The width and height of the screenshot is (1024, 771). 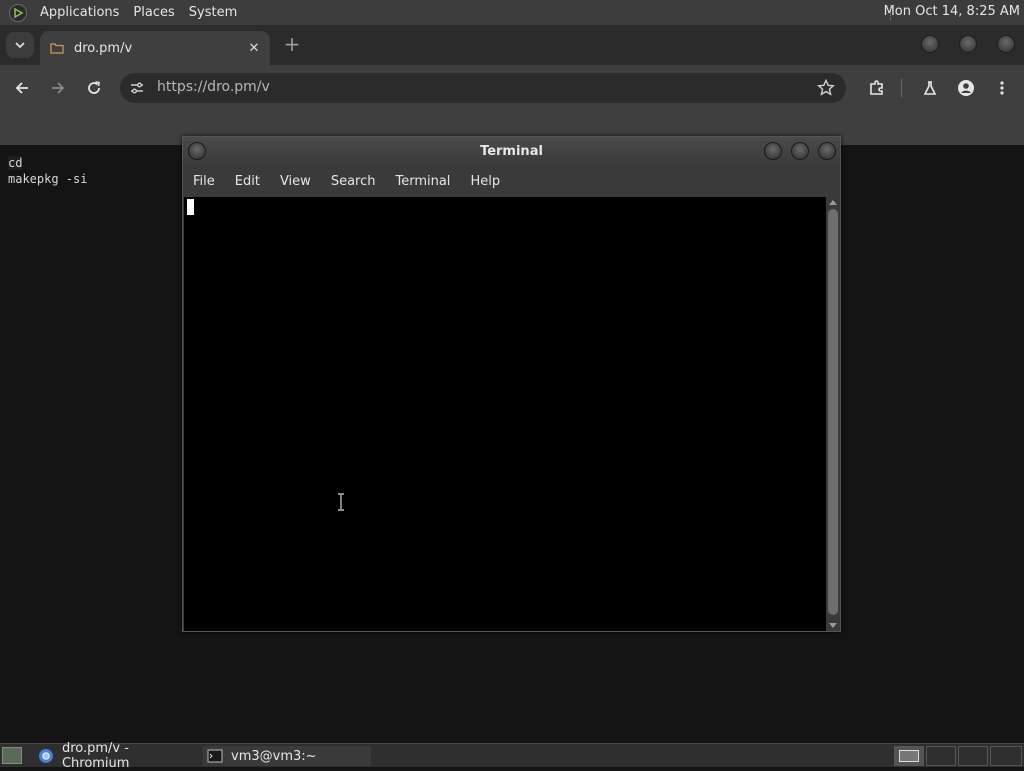 What do you see at coordinates (57, 48) in the screenshot?
I see `folder-icon` at bounding box center [57, 48].